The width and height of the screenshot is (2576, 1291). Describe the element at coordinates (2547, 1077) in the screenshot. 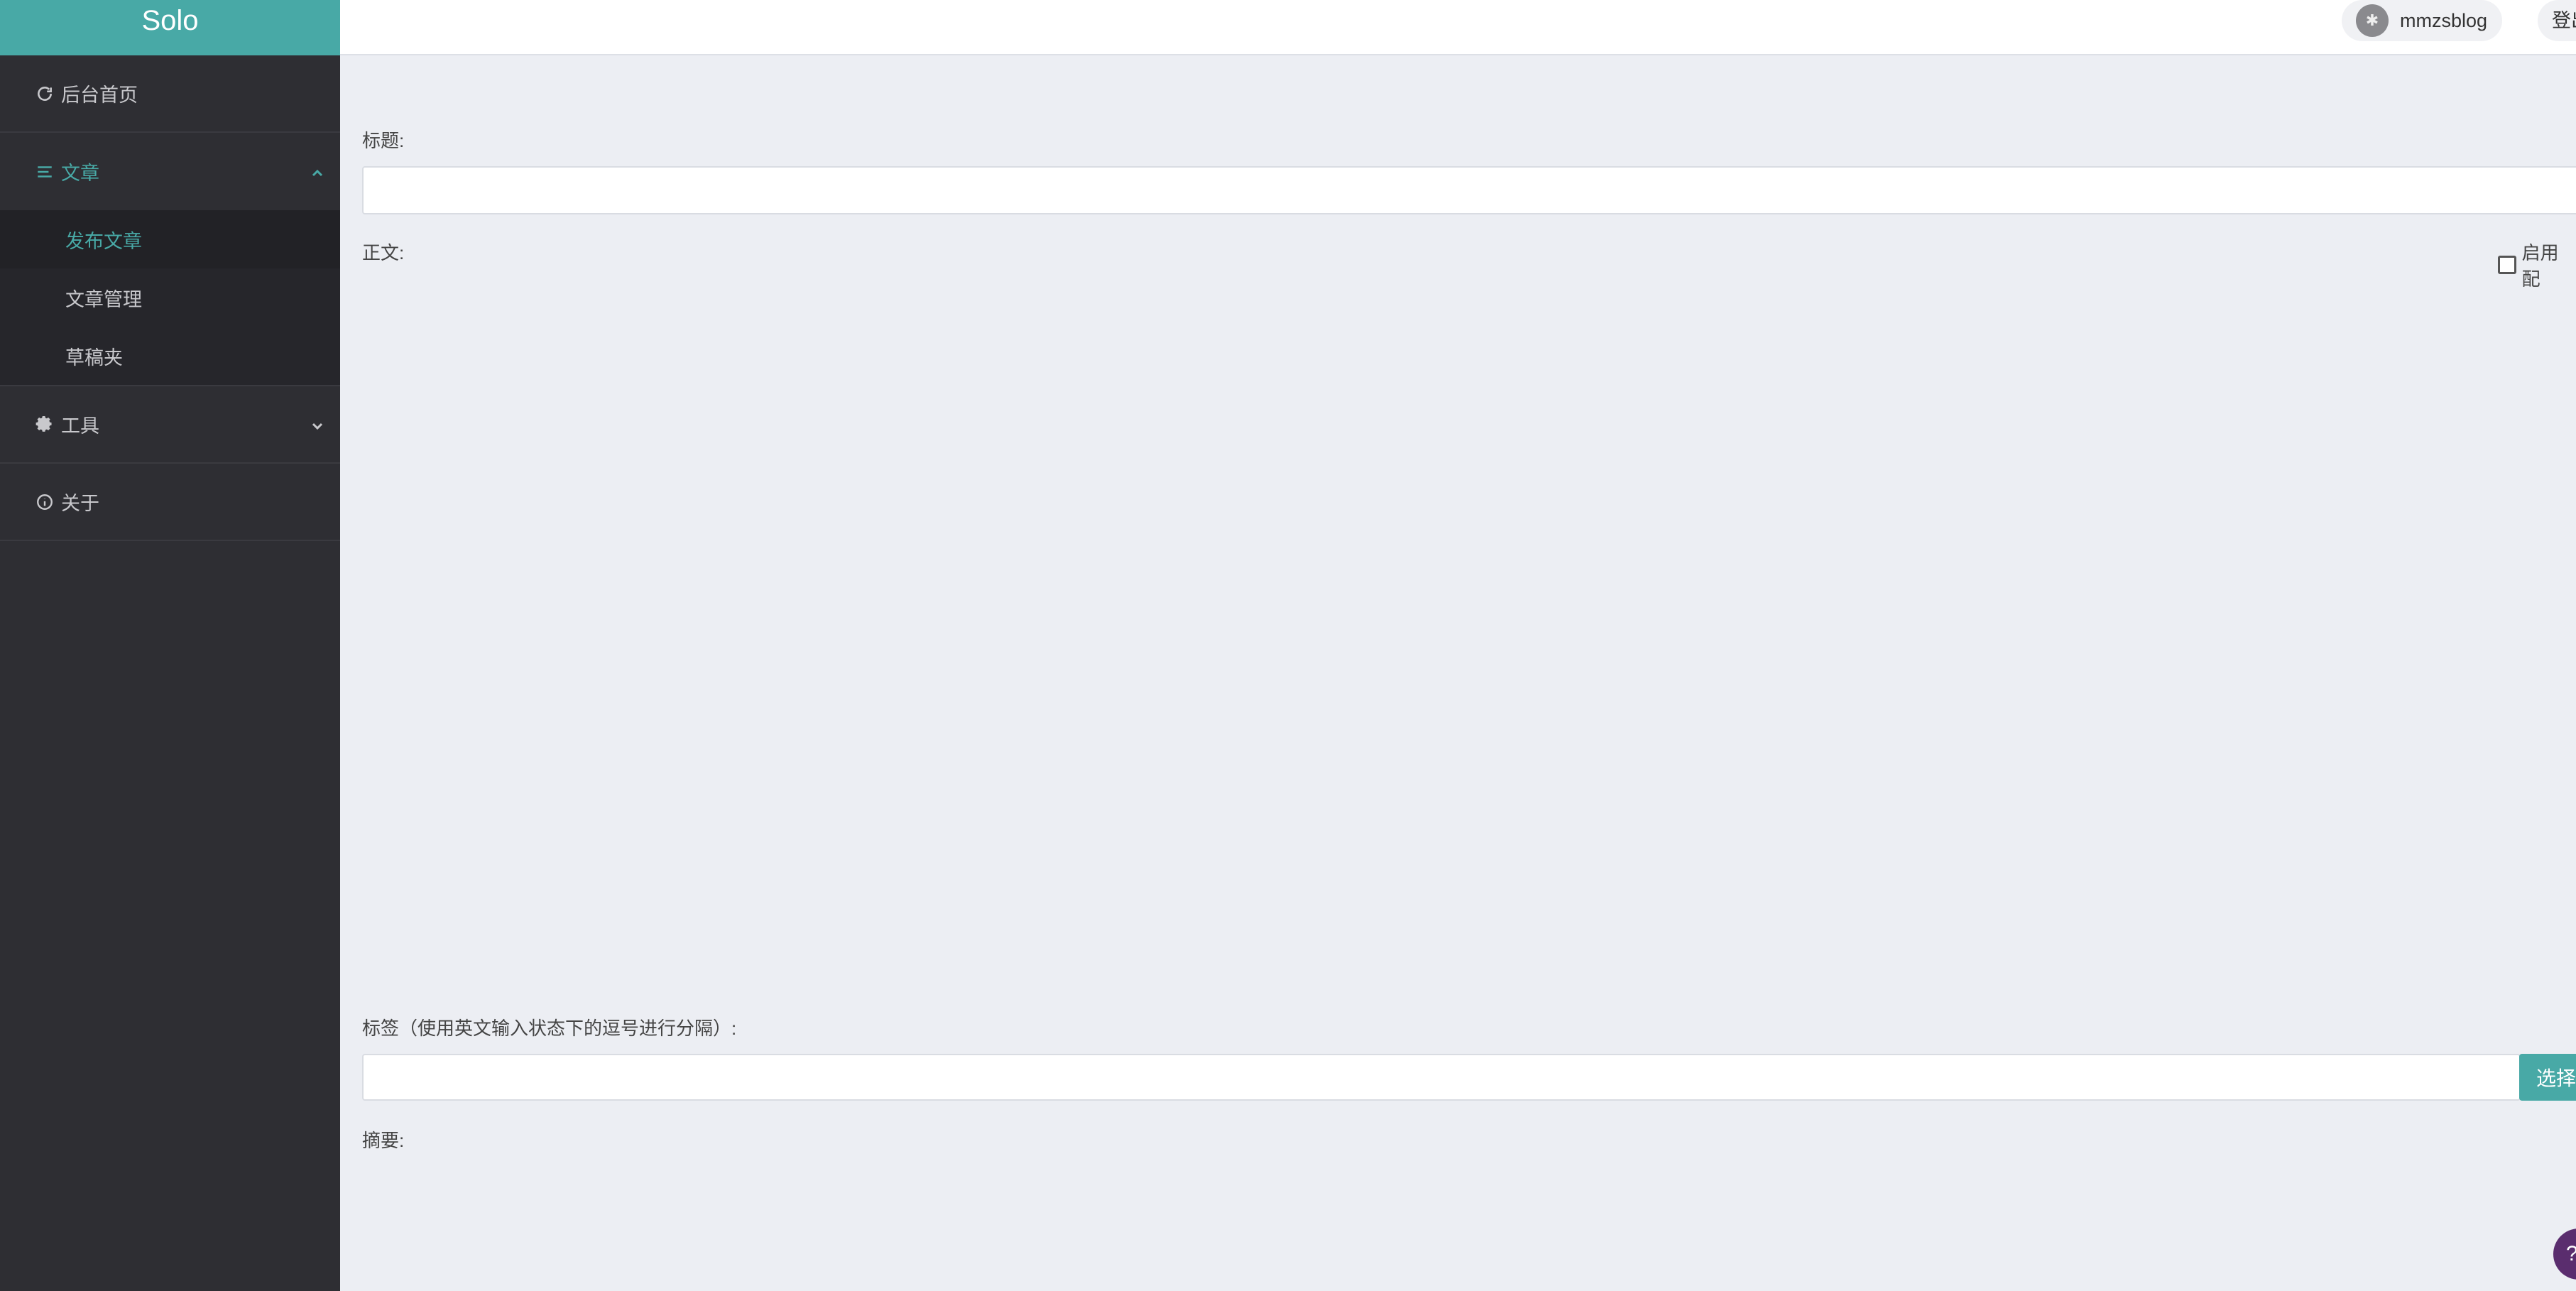

I see `select-tags-button: 选择` at that location.